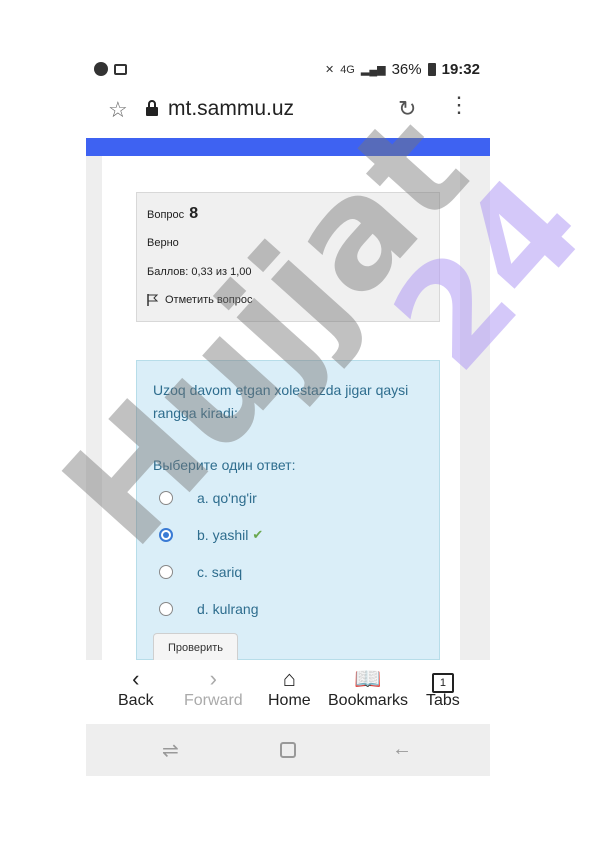 This screenshot has height=842, width=596. Describe the element at coordinates (407, 109) in the screenshot. I see `reload-icon: ↻` at that location.